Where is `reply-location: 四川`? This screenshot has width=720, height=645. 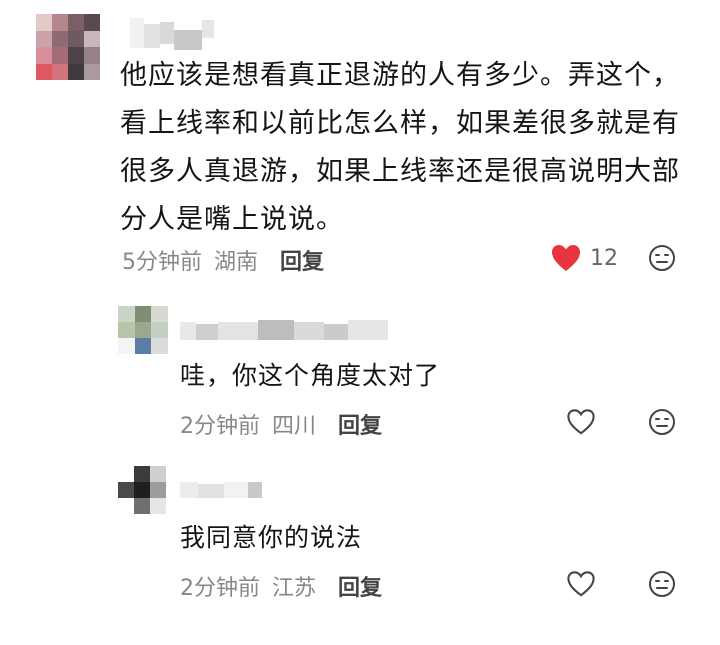 reply-location: 四川 is located at coordinates (294, 426).